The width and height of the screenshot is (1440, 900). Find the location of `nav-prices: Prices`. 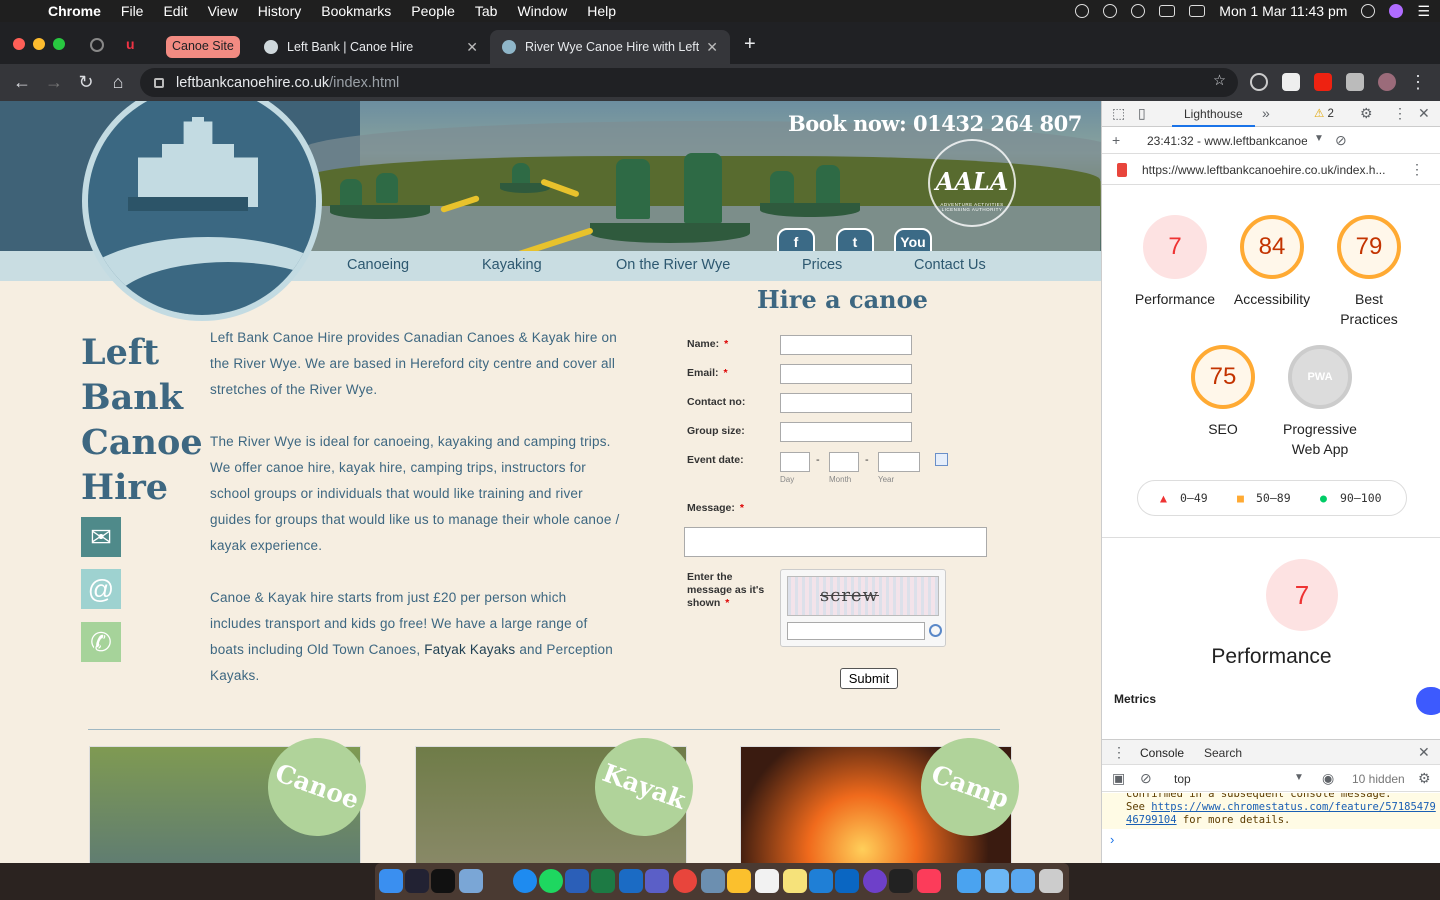

nav-prices: Prices is located at coordinates (822, 265).